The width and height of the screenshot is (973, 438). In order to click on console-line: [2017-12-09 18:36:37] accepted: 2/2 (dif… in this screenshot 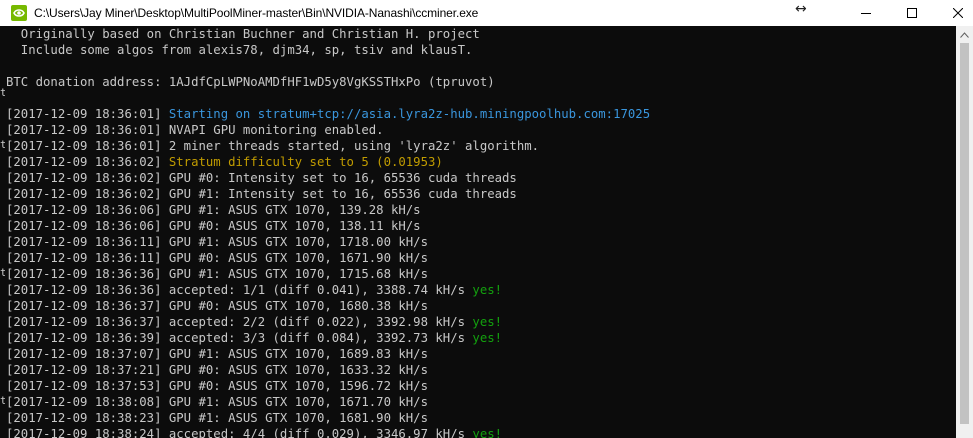, I will do `click(478, 322)`.